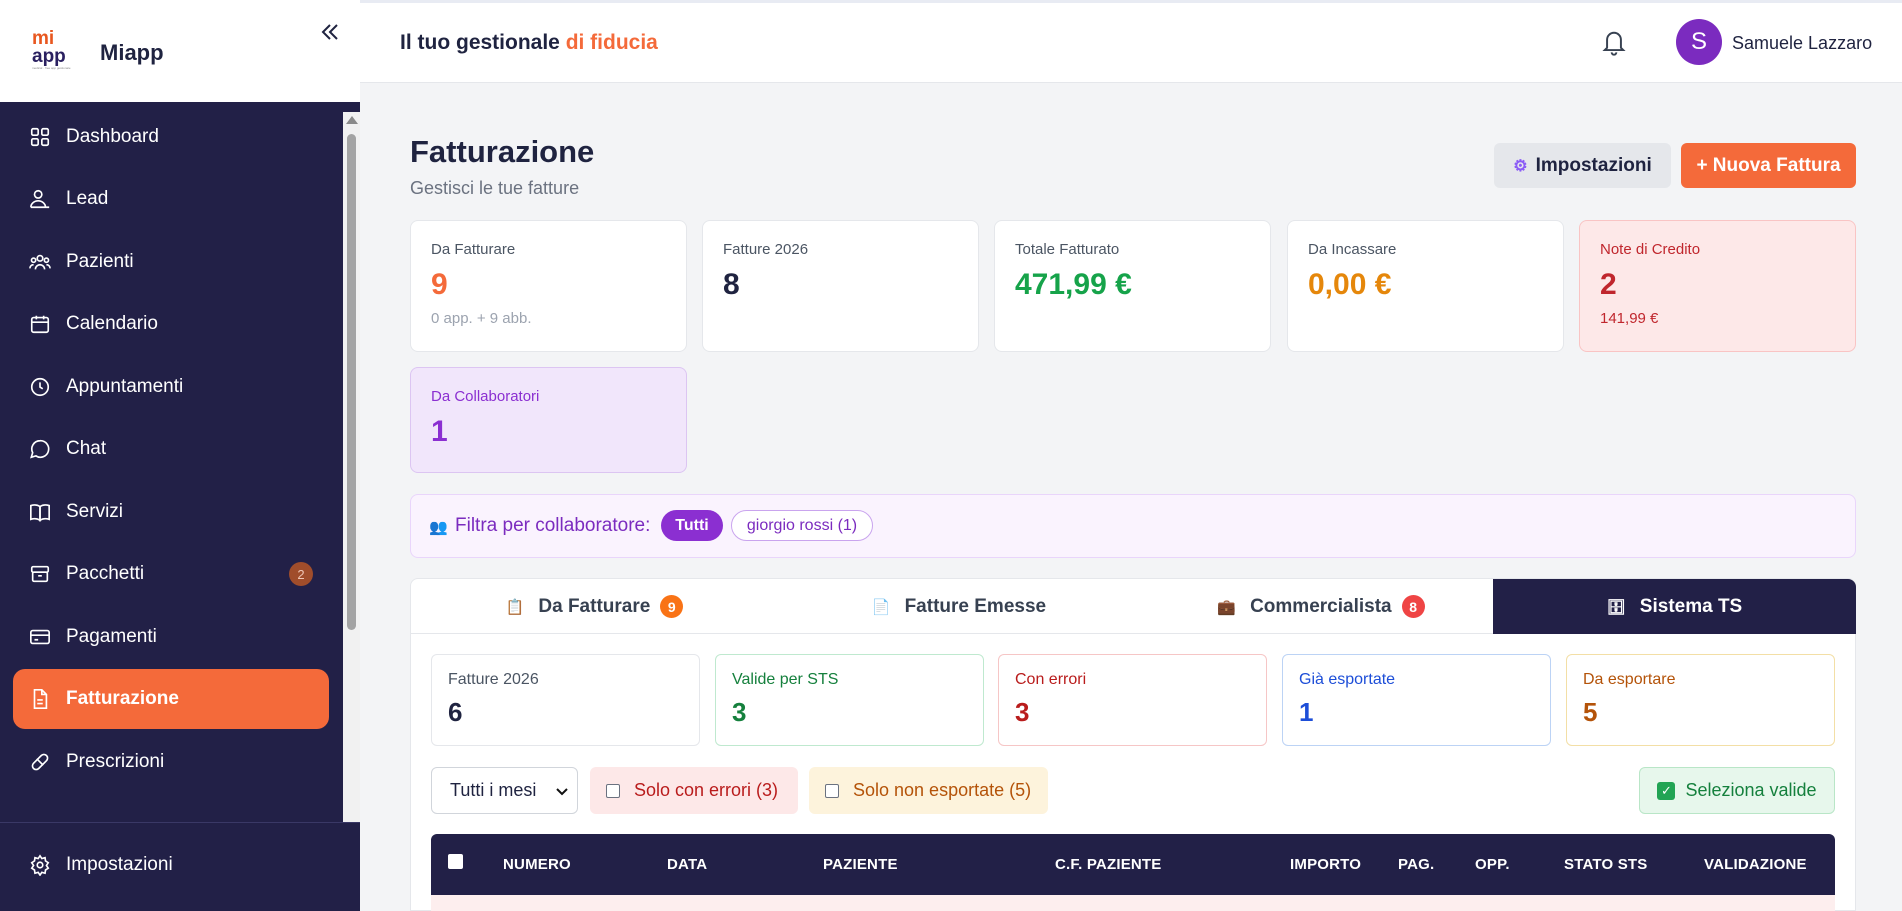 Image resolution: width=1902 pixels, height=911 pixels. Describe the element at coordinates (687, 864) in the screenshot. I see `column-header-data: DATA` at that location.